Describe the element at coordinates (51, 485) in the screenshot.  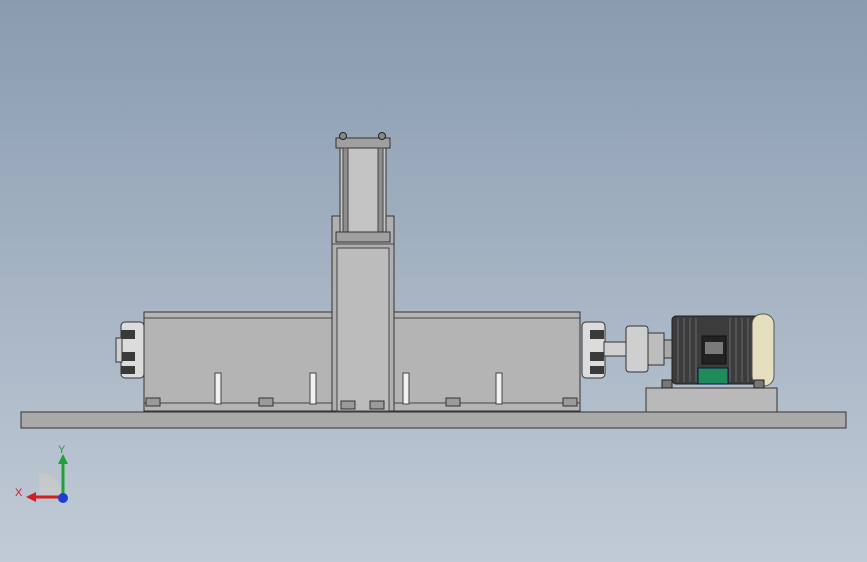
I see `triad-plane-indicator` at that location.